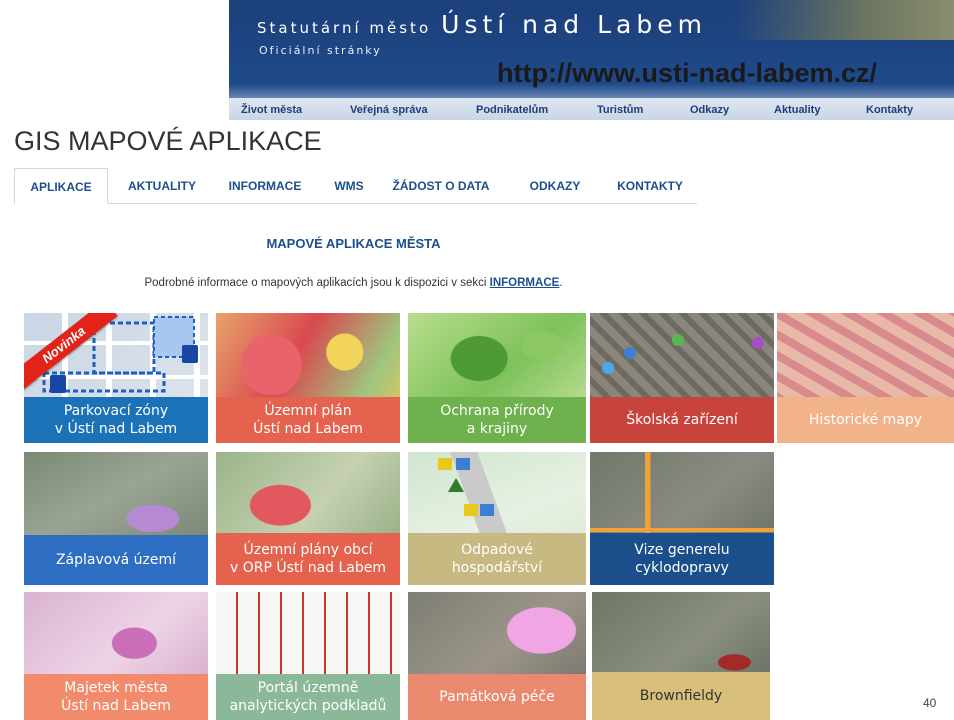 The image size is (954, 720). I want to click on tile-portal-uap: Portál územně analytických podkladů, so click(308, 656).